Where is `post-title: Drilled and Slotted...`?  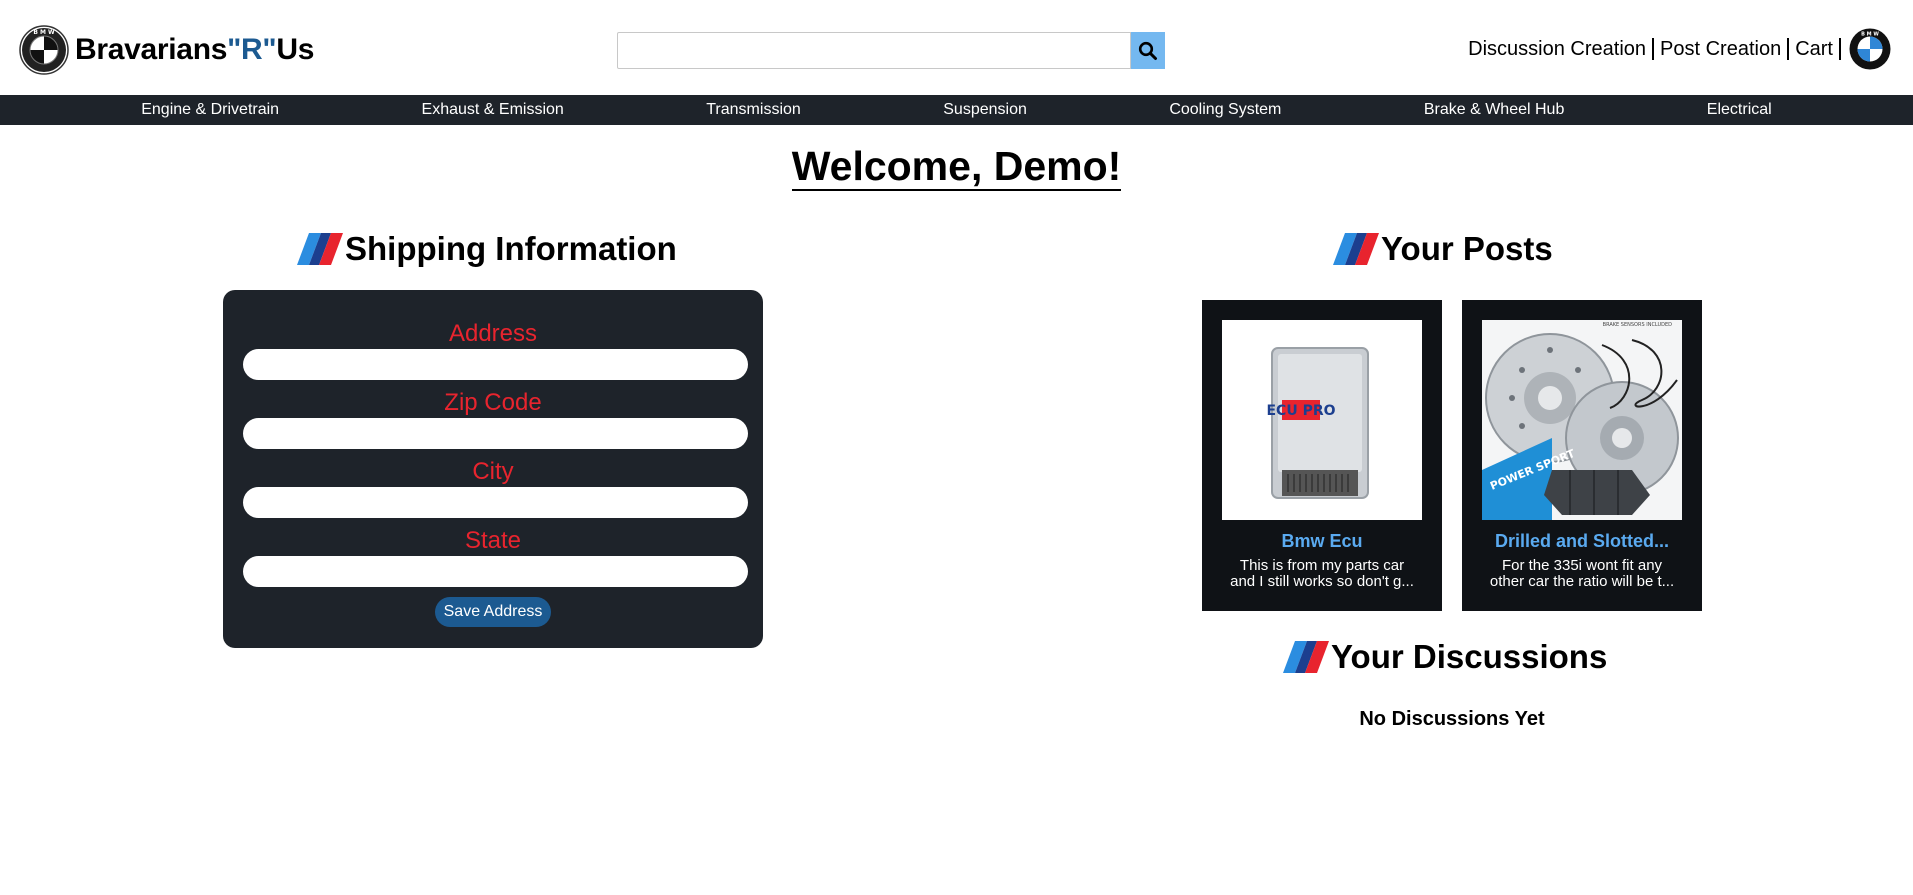 post-title: Drilled and Slotted... is located at coordinates (1582, 541).